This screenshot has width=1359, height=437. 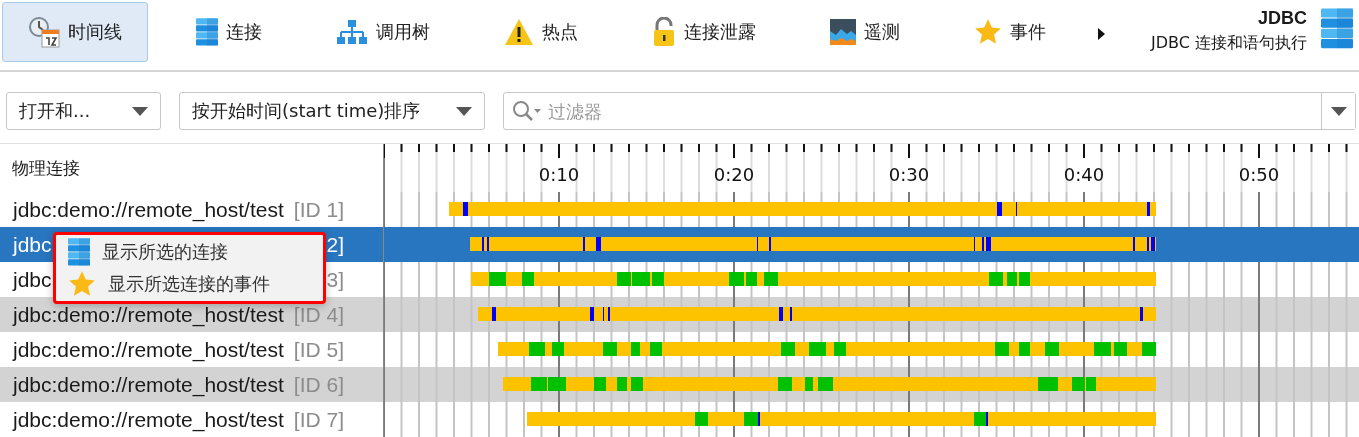 What do you see at coordinates (1229, 43) in the screenshot?
I see `view-subtitle: JDBC 连接和语句执行` at bounding box center [1229, 43].